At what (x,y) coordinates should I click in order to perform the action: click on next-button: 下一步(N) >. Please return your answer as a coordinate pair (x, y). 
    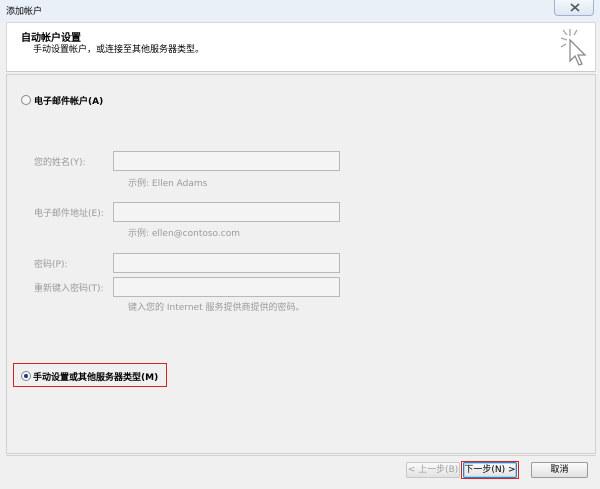
    Looking at the image, I should click on (490, 470).